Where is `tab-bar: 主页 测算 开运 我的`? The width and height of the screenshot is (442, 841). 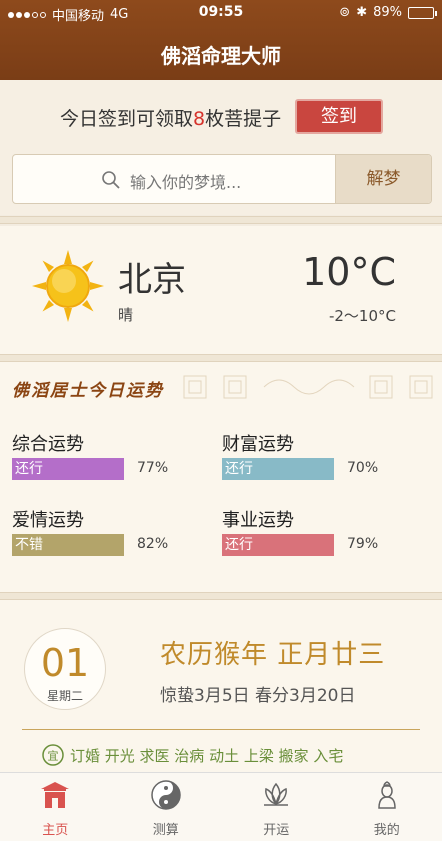 tab-bar: 主页 测算 开运 我的 is located at coordinates (221, 806).